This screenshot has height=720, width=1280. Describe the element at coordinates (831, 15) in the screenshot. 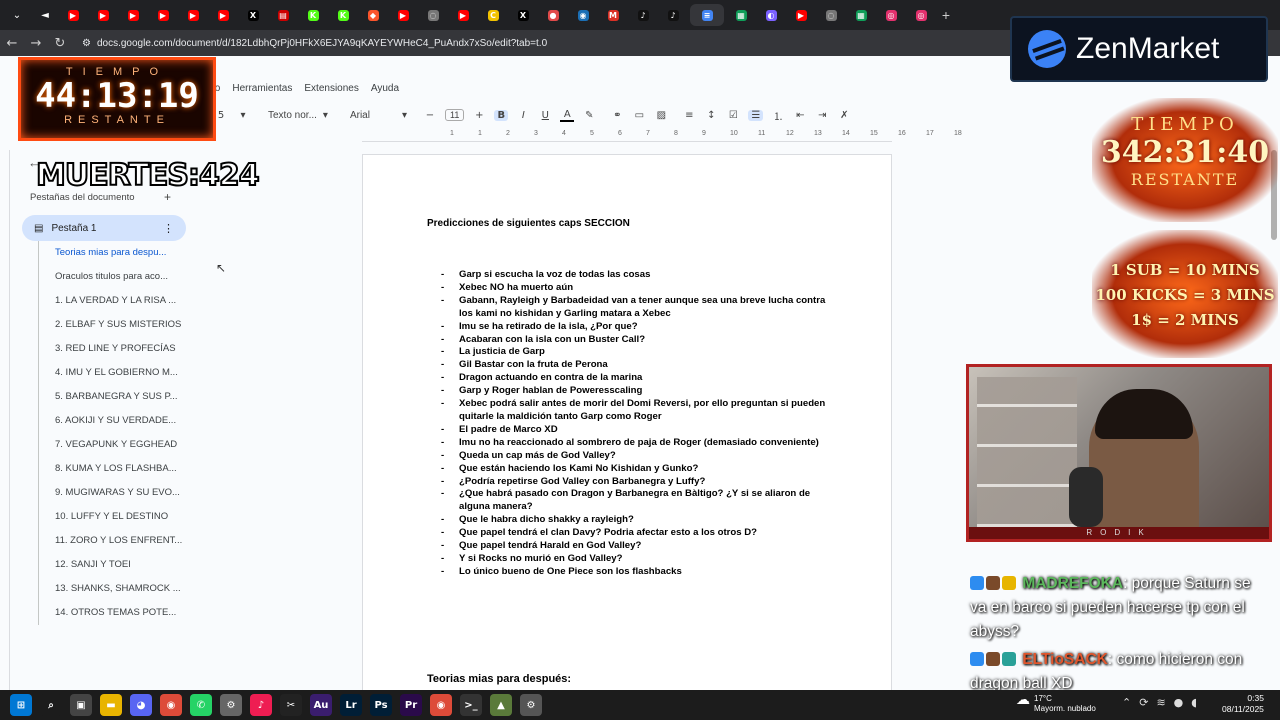

I see `browser-tab: ◌` at that location.